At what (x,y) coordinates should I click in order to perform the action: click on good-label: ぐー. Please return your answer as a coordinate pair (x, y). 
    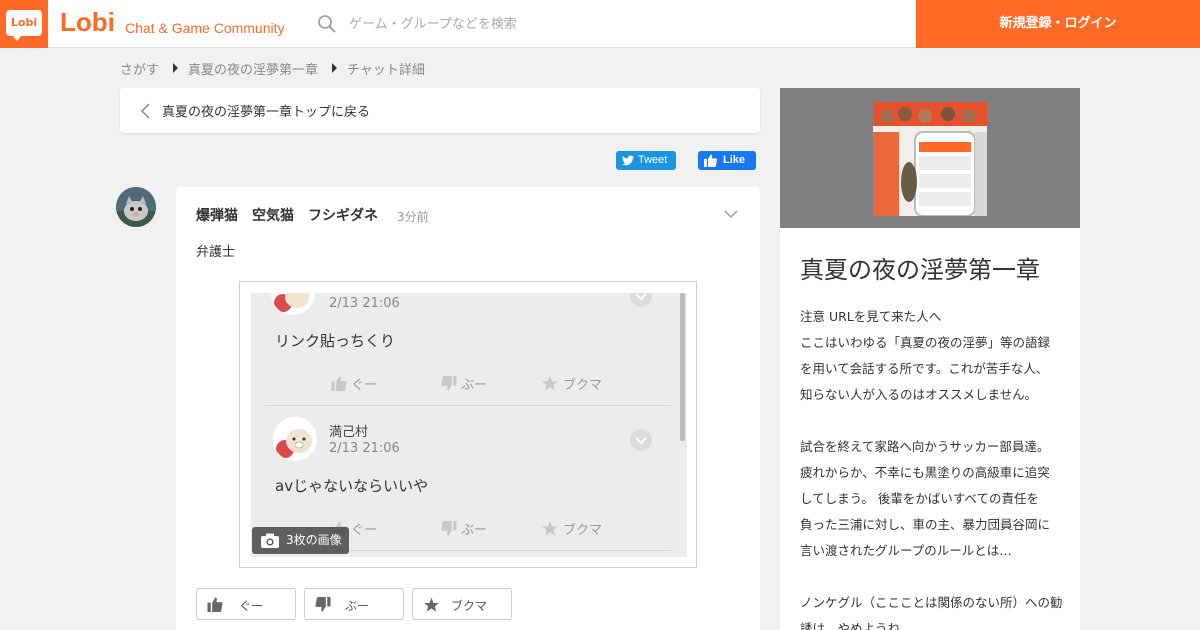
    Looking at the image, I should click on (251, 606).